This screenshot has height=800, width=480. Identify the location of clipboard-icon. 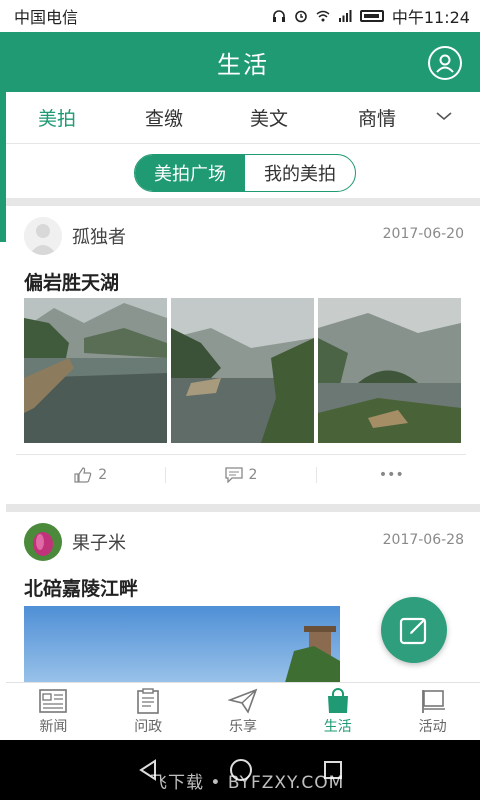
(148, 700).